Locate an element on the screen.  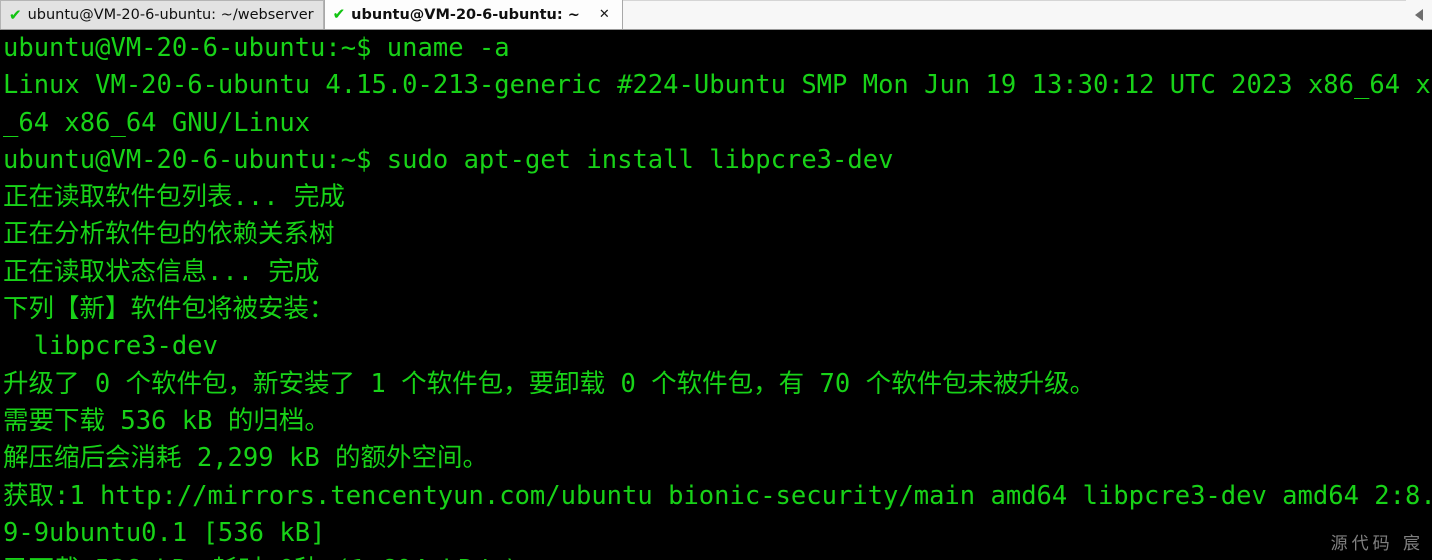
terminal-line: 9-9ubuntu0.1 [536 kB] is located at coordinates (164, 532).